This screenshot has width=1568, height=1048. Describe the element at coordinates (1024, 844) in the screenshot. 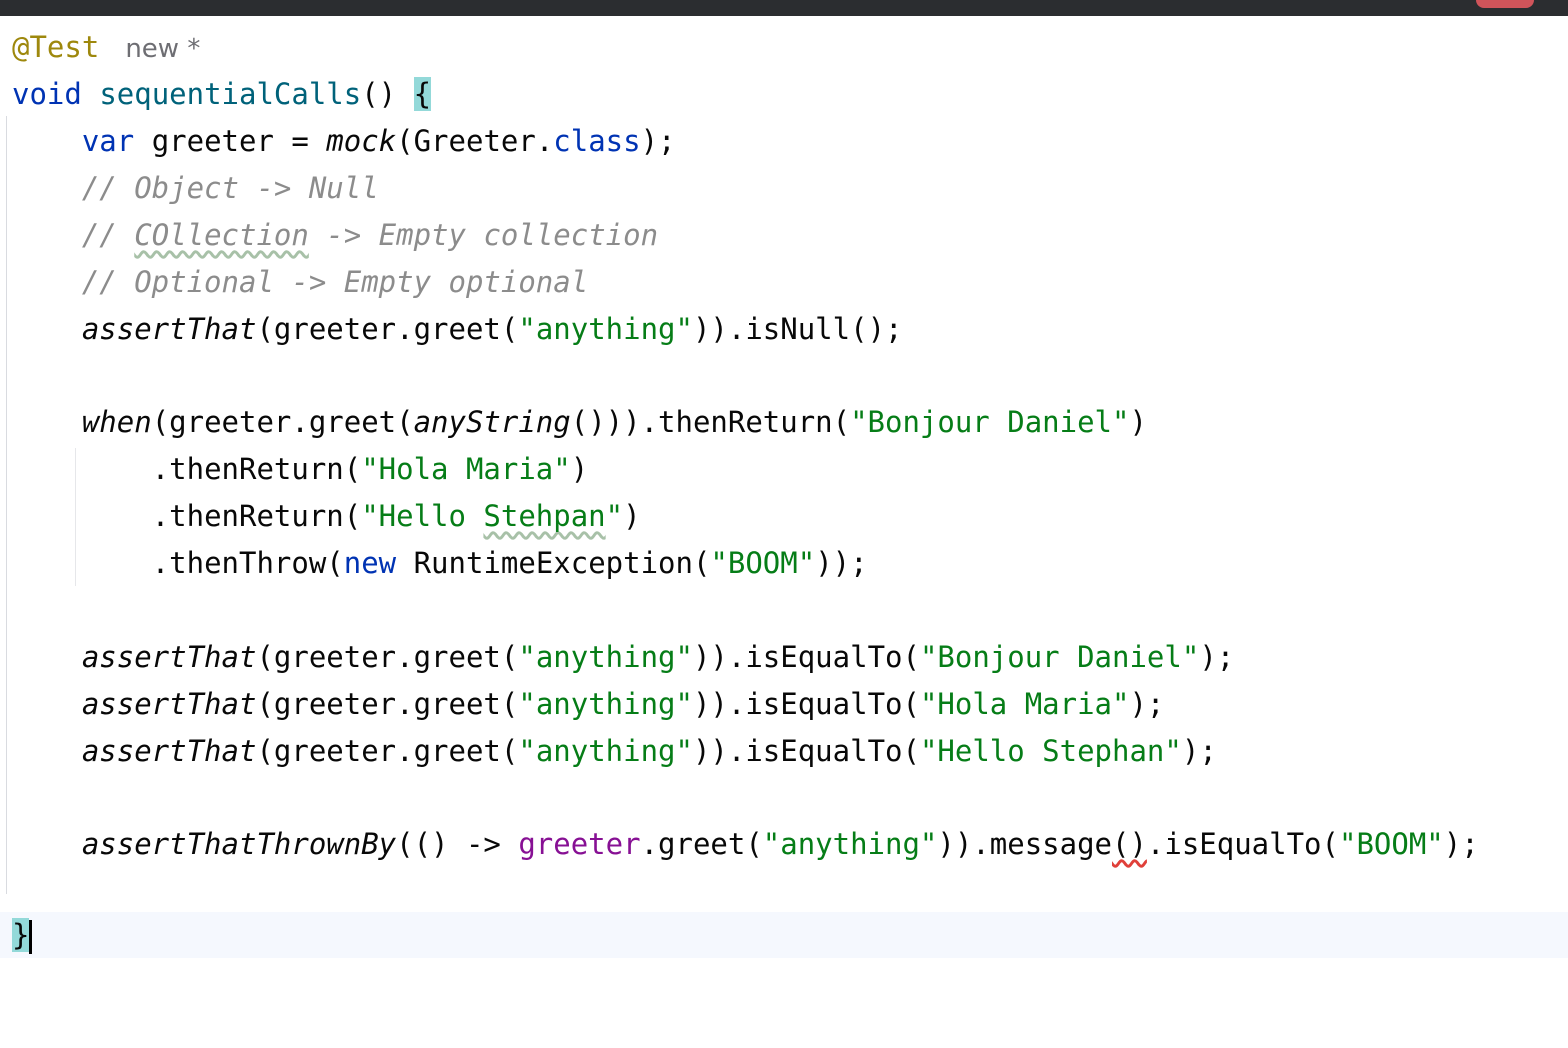

I see `code-text: )).message` at that location.